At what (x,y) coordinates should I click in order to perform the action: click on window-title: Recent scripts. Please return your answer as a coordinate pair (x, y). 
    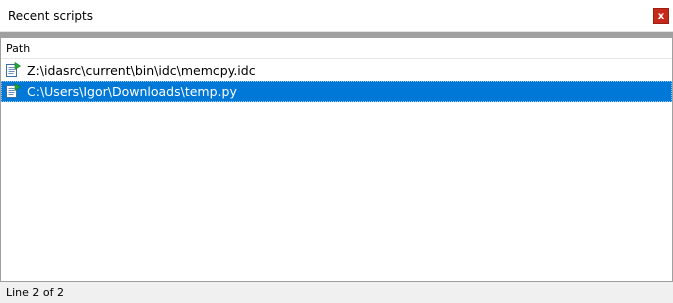
    Looking at the image, I should click on (50, 16).